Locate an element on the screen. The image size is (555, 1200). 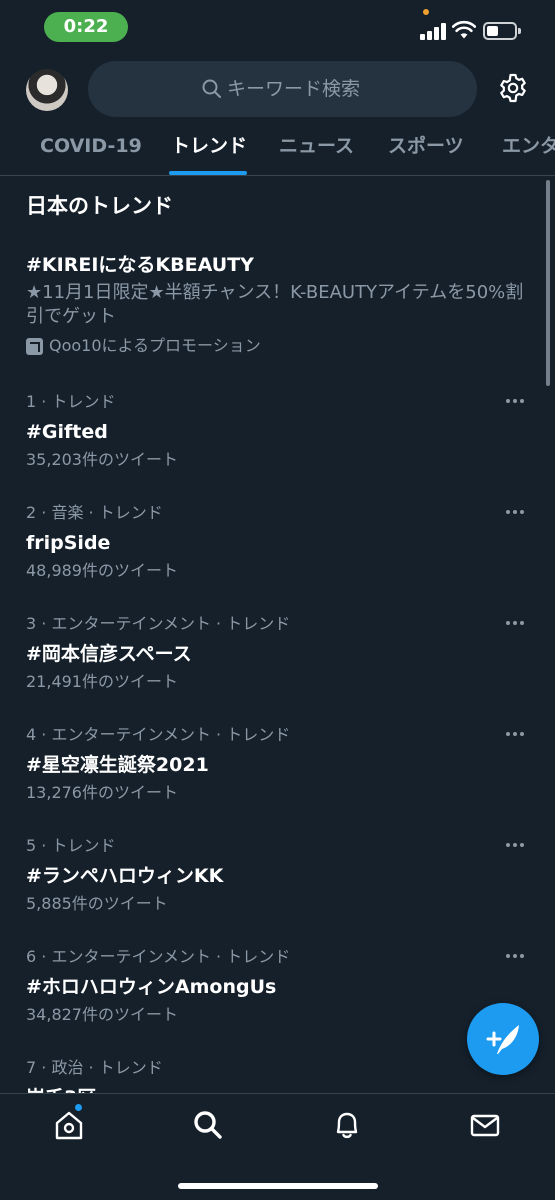
bell-icon is located at coordinates (347, 1125).